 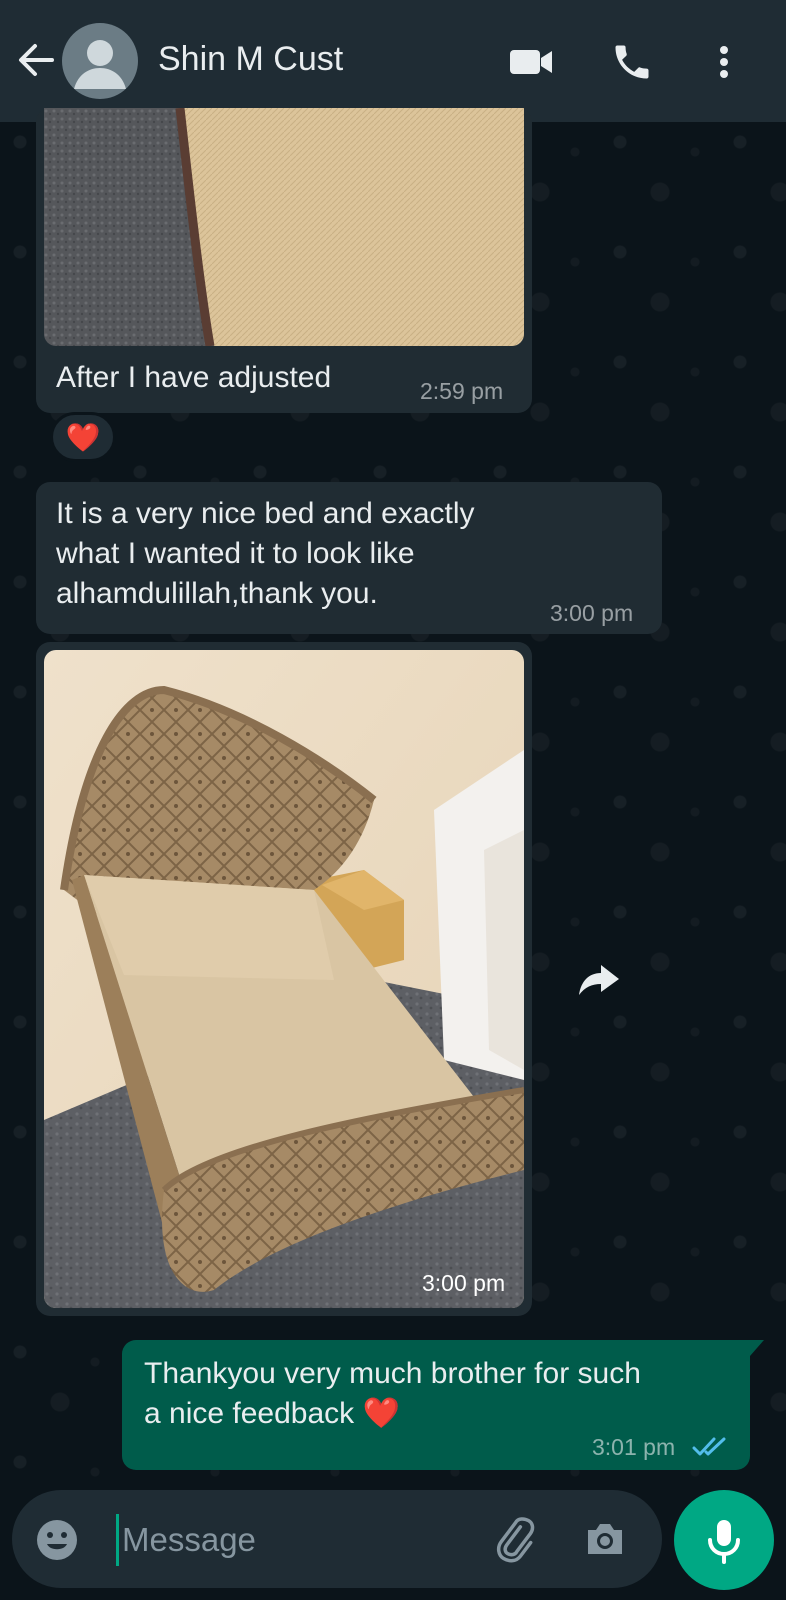 I want to click on video-call-icon, so click(x=530, y=62).